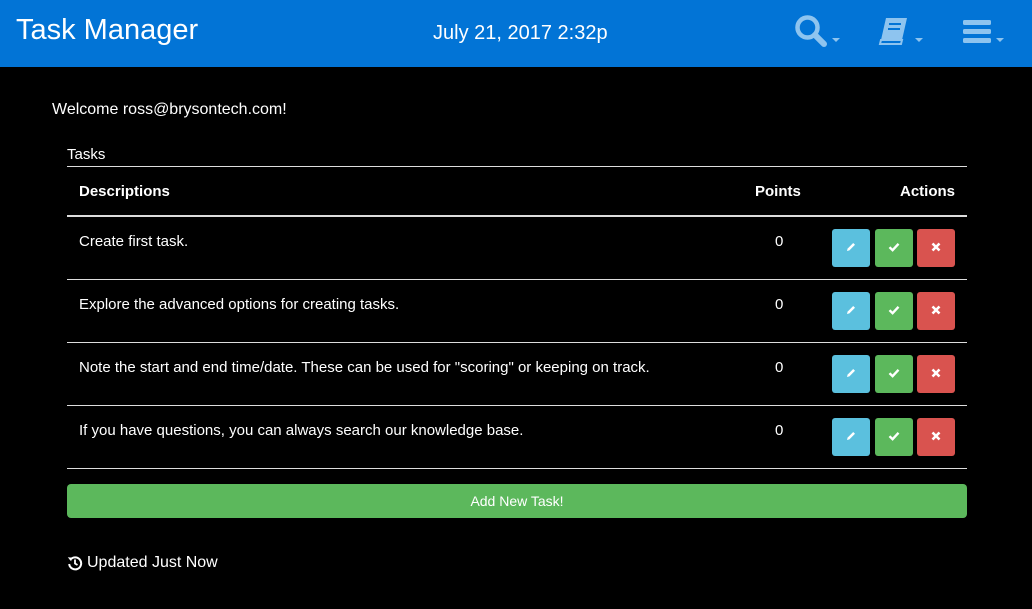  I want to click on column-header-actions: Actions, so click(927, 191).